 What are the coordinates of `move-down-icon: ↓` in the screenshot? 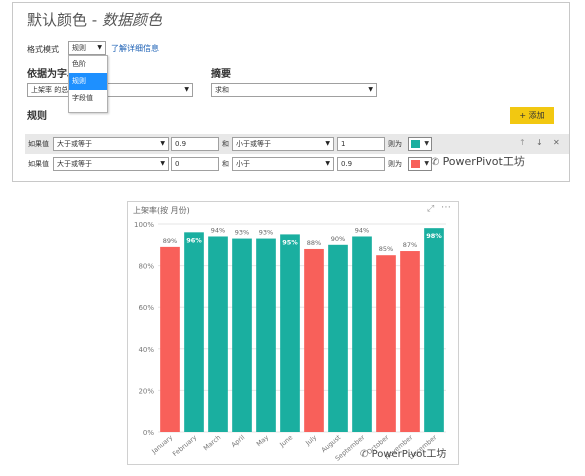 It's located at (539, 142).